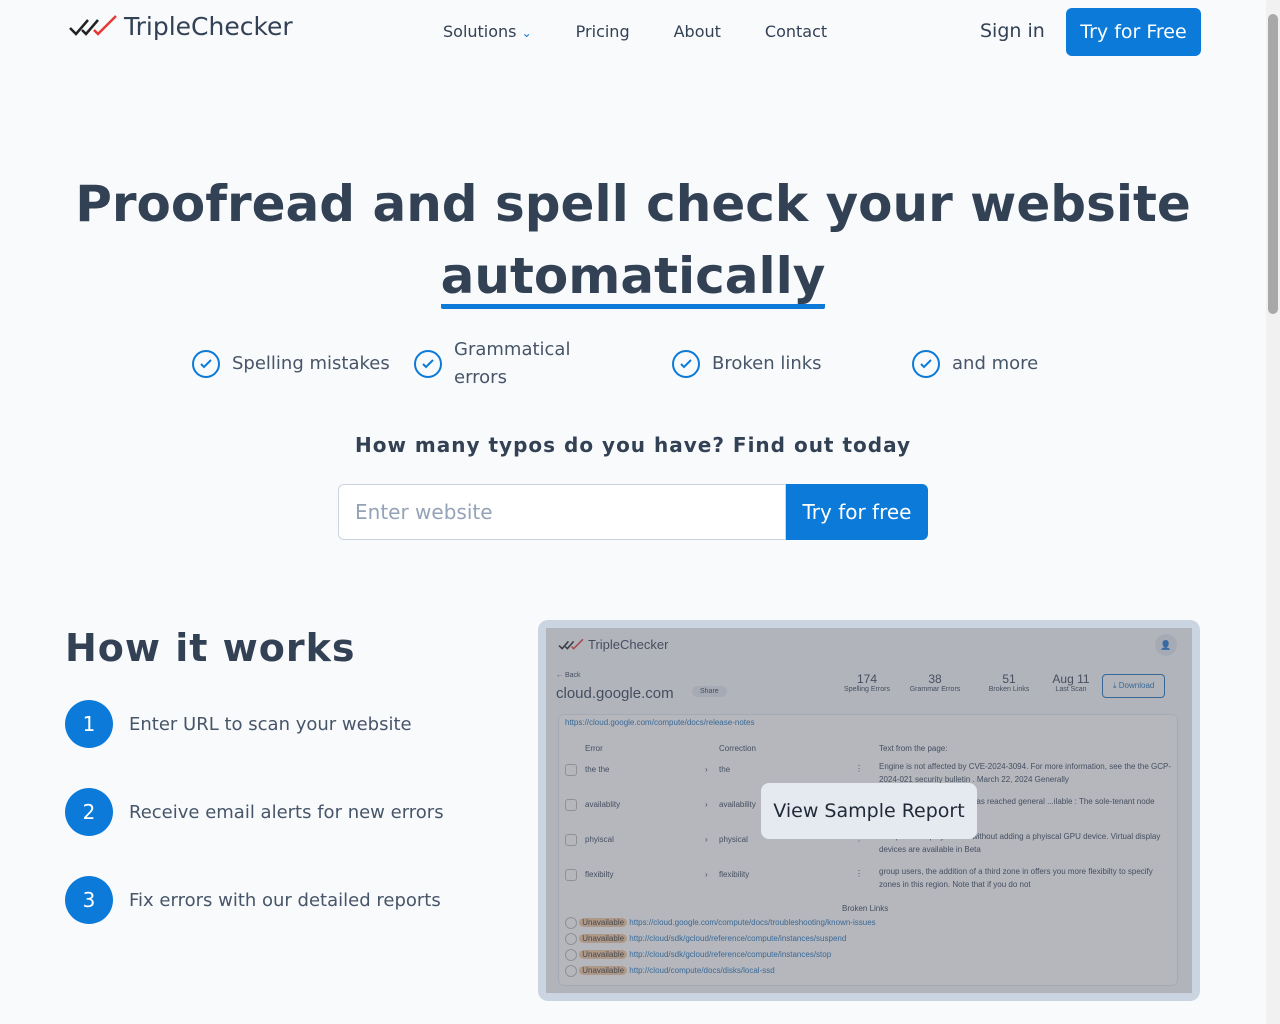 This screenshot has width=1280, height=1024. I want to click on scrollbar, so click(1273, 512).